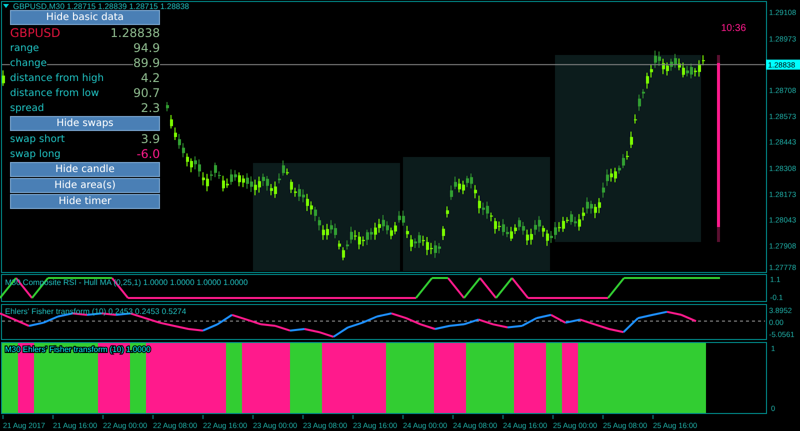 Image resolution: width=800 pixels, height=431 pixels. What do you see at coordinates (148, 154) in the screenshot?
I see `stat-value: -6.0` at bounding box center [148, 154].